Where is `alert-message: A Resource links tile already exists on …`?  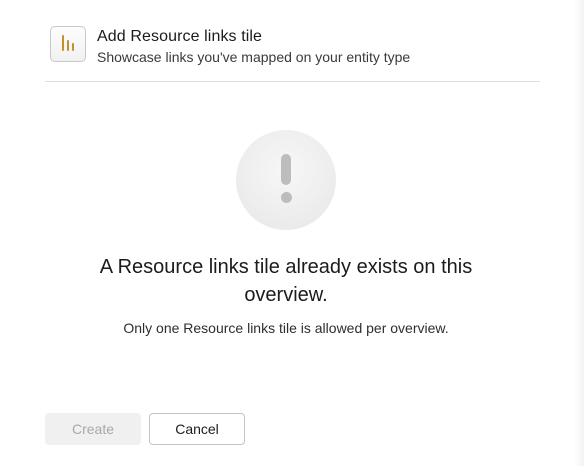 alert-message: A Resource links tile already exists on … is located at coordinates (286, 281).